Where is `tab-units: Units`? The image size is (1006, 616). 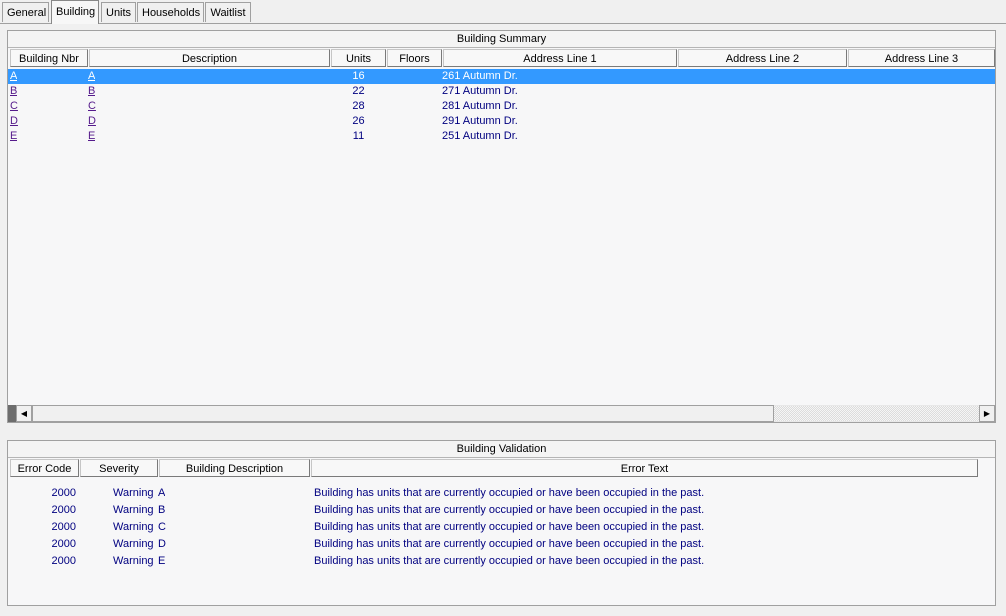 tab-units: Units is located at coordinates (118, 12).